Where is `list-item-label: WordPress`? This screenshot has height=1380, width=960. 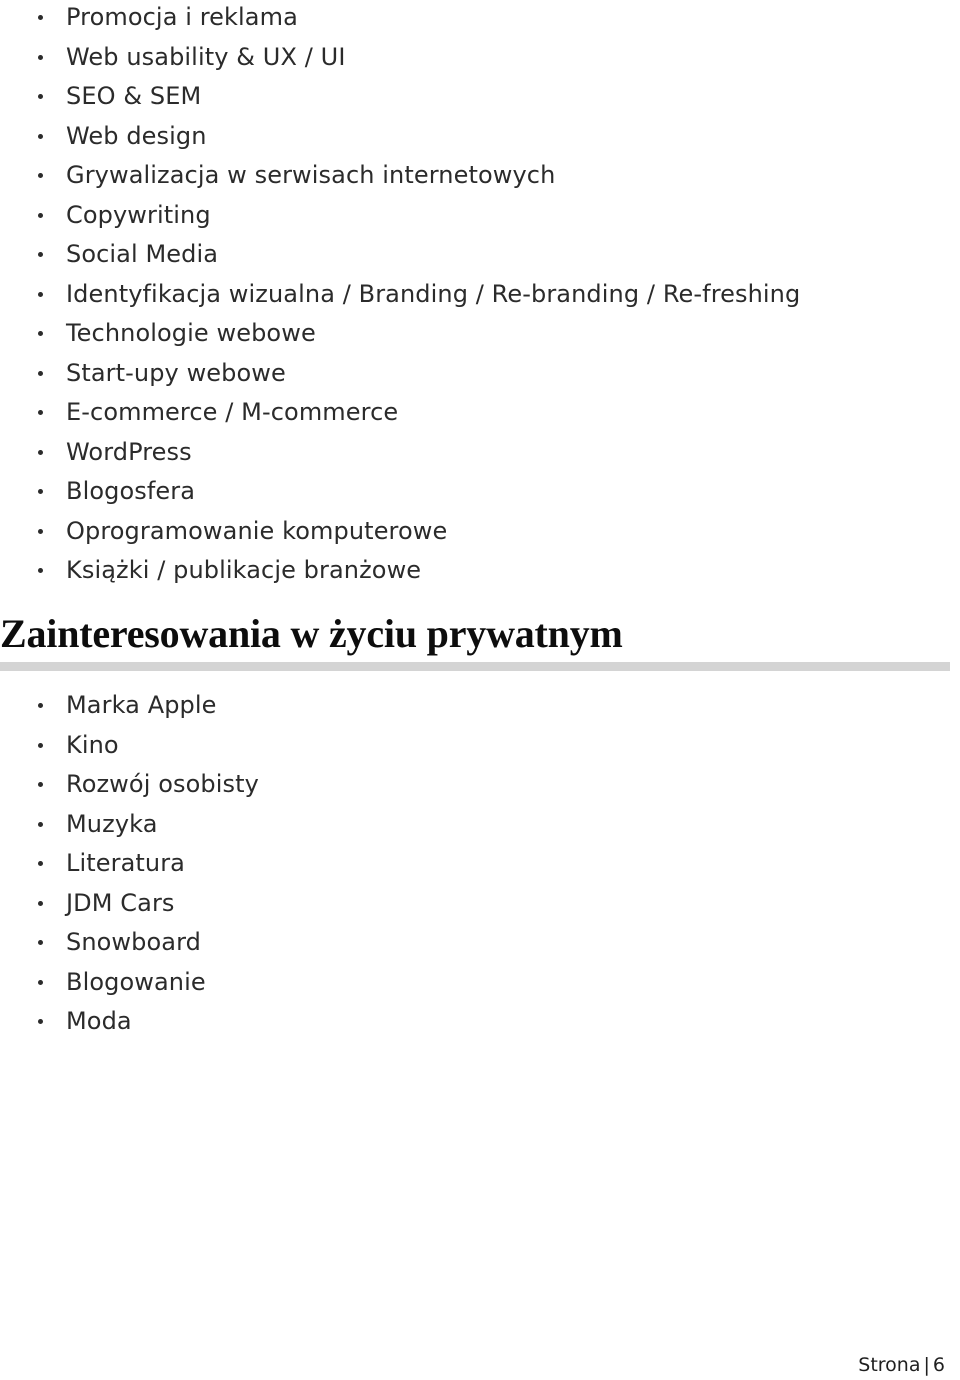 list-item-label: WordPress is located at coordinates (129, 451).